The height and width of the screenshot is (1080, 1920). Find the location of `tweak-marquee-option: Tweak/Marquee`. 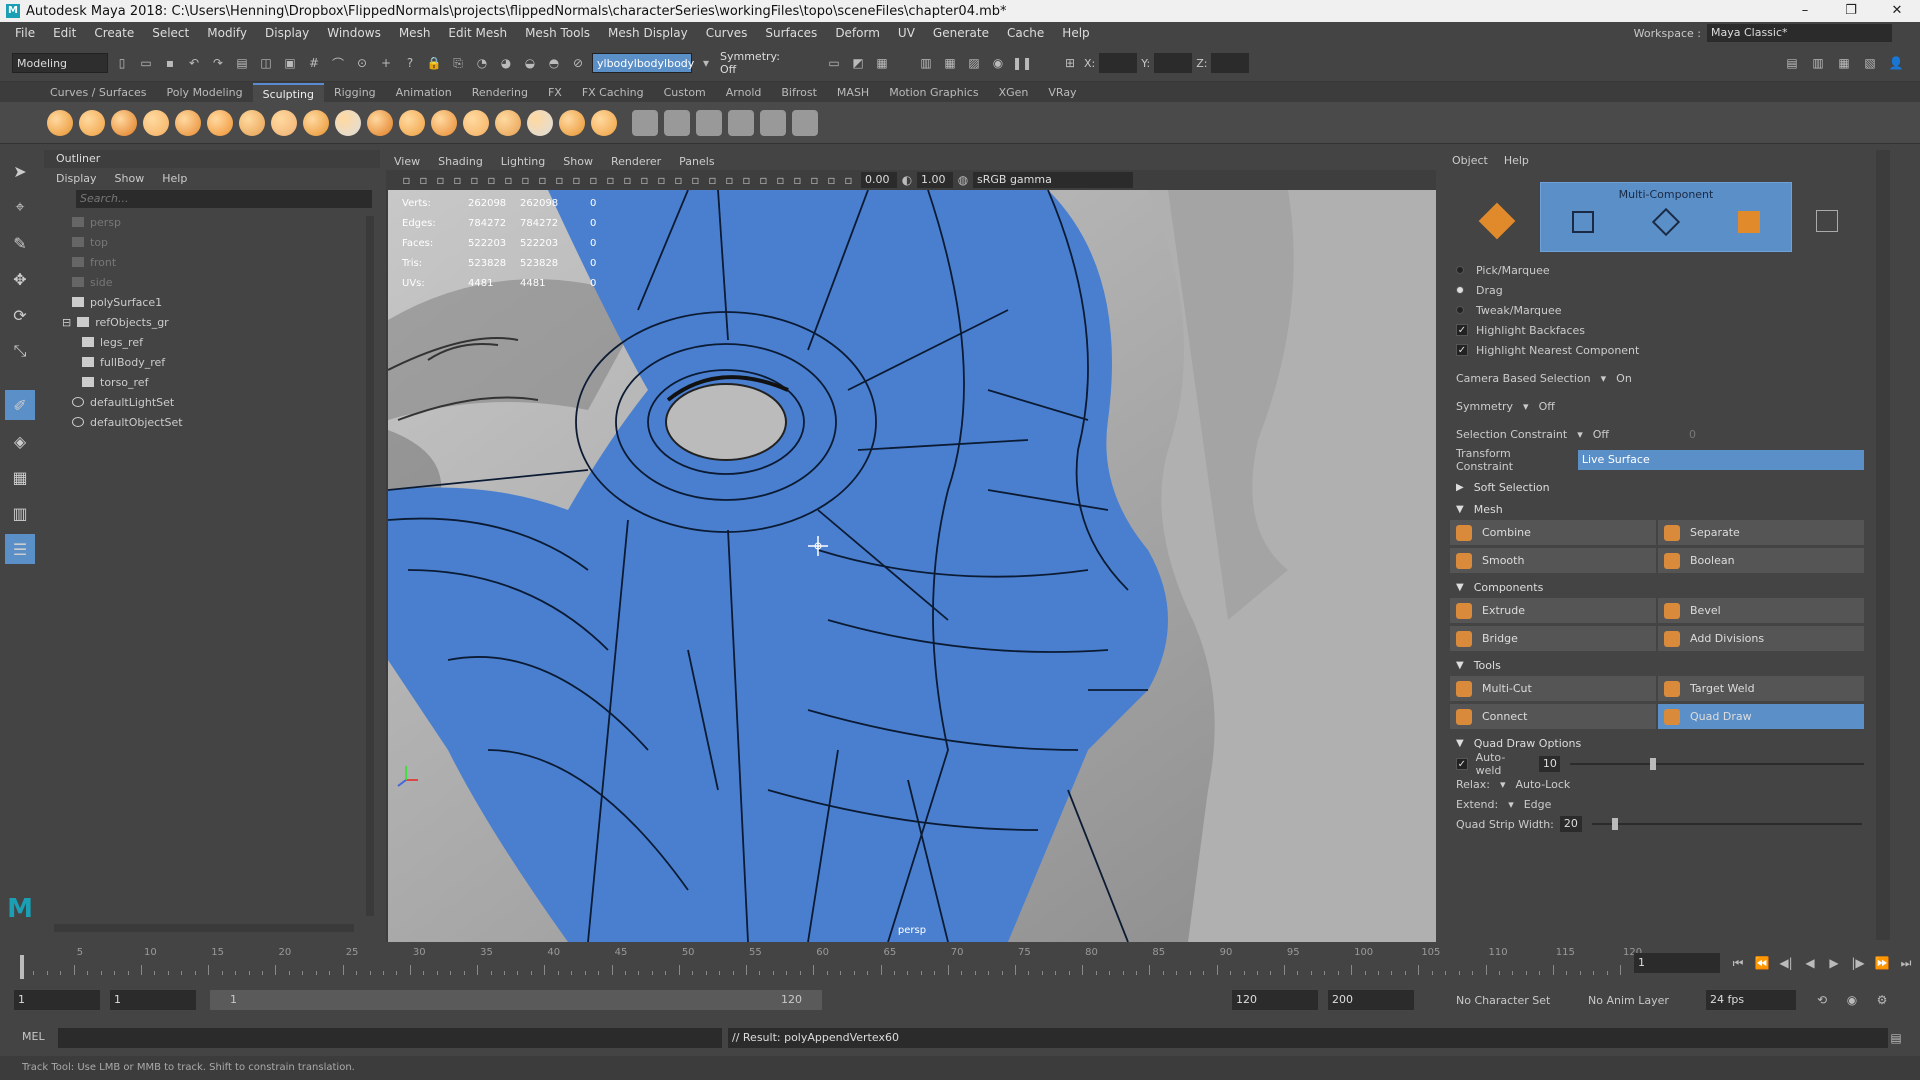

tweak-marquee-option: Tweak/Marquee is located at coordinates (1654, 310).